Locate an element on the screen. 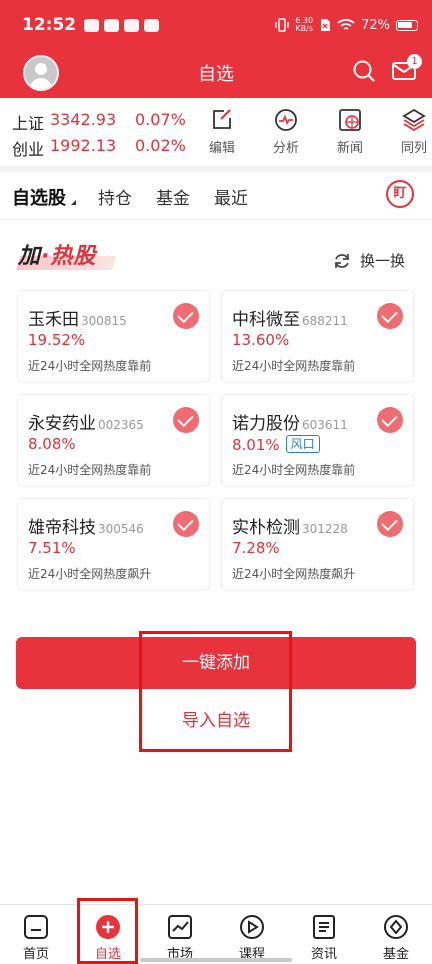  stock-name-line: 诺力股份 603611 is located at coordinates (290, 421).